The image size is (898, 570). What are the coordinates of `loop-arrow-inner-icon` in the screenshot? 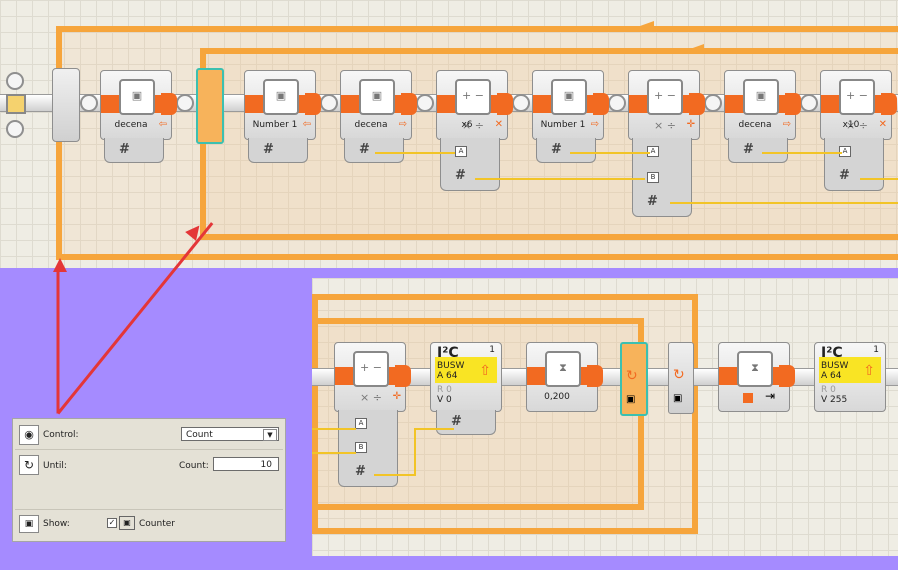 It's located at (697, 49).